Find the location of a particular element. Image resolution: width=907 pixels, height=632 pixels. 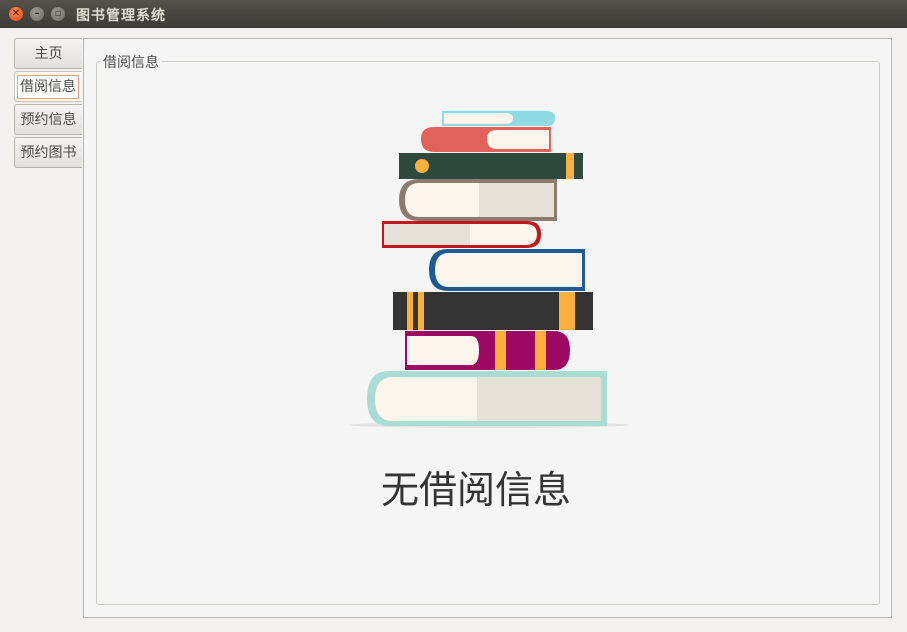

tab-label: 预约图书 is located at coordinates (48, 153).